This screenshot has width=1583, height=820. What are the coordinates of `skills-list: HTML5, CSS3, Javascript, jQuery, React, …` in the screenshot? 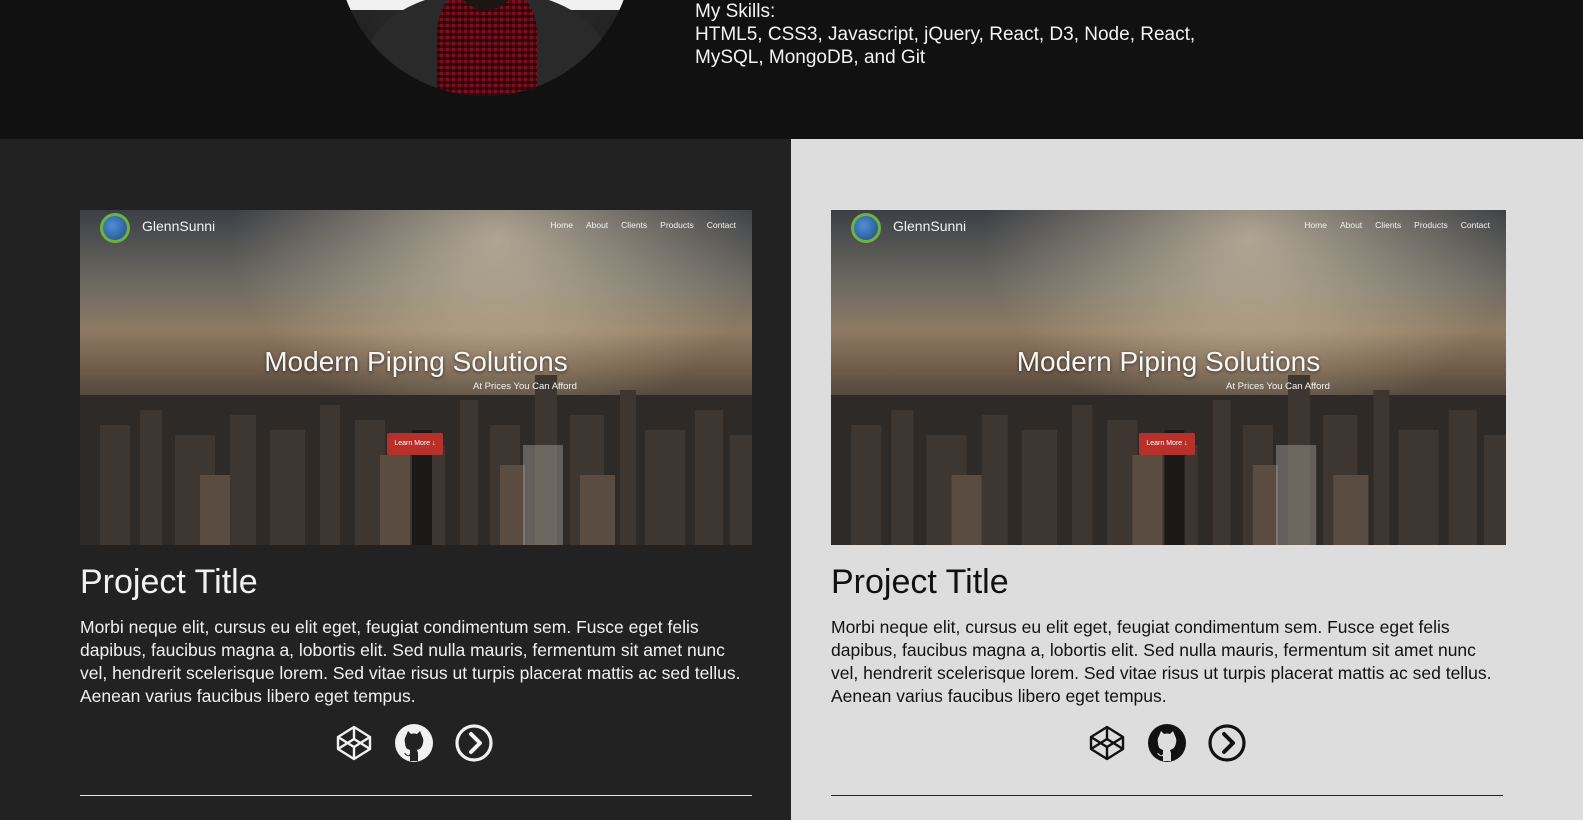 It's located at (945, 46).